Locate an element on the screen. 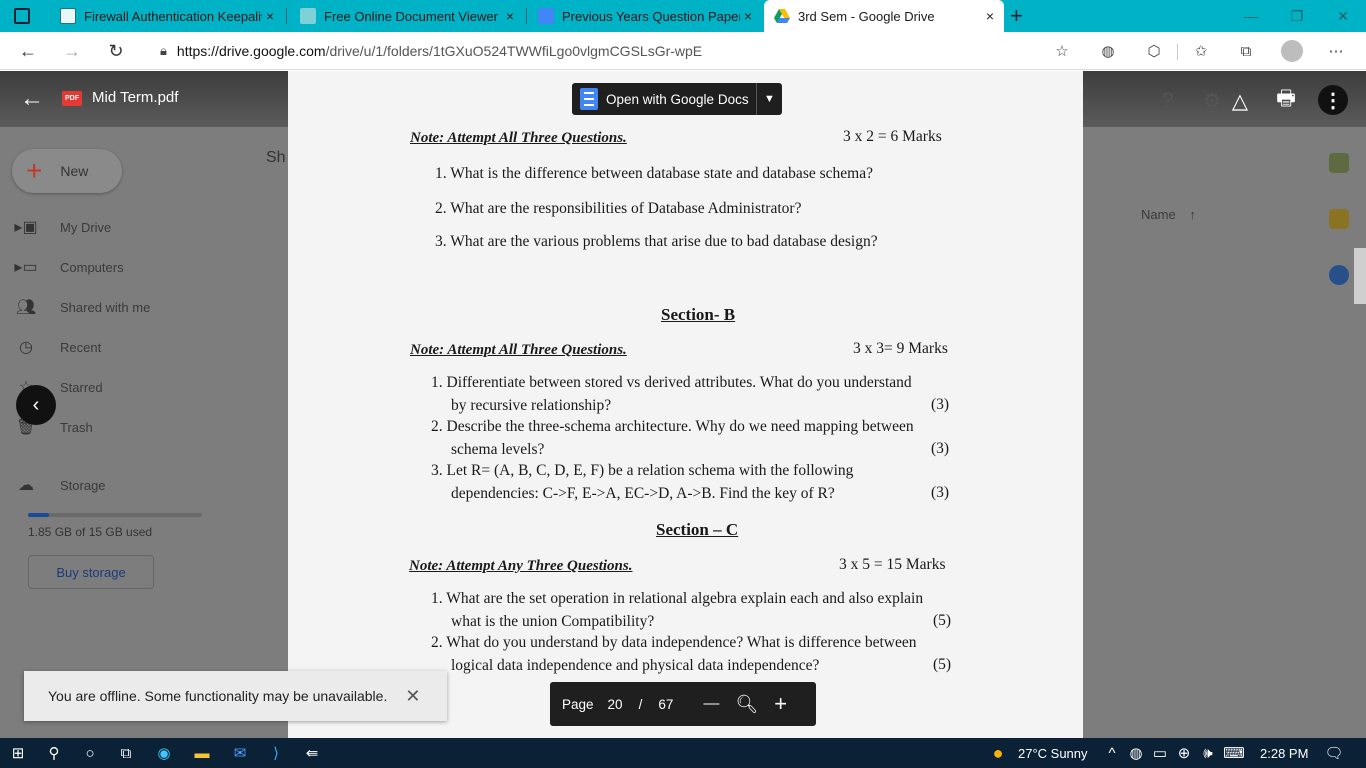 The width and height of the screenshot is (1366, 768). keep-icon is located at coordinates (1339, 219).